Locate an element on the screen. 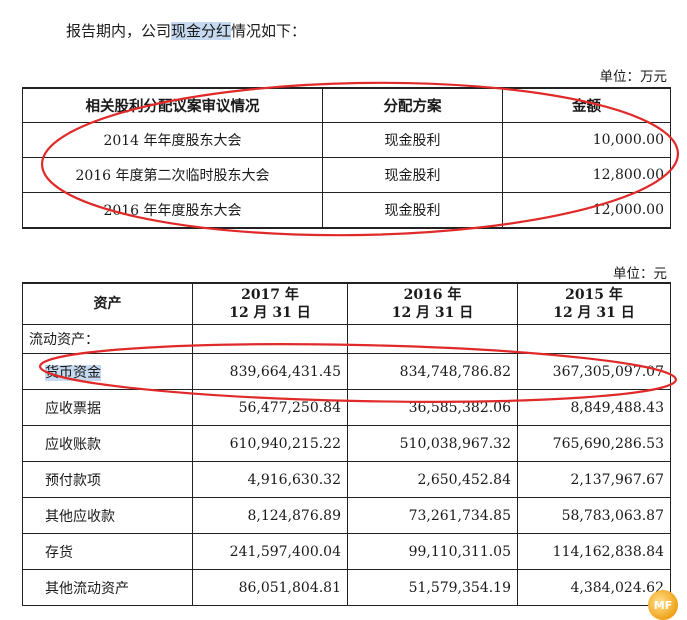 This screenshot has height=620, width=687. asset-header-cell: 资产 is located at coordinates (107, 303).